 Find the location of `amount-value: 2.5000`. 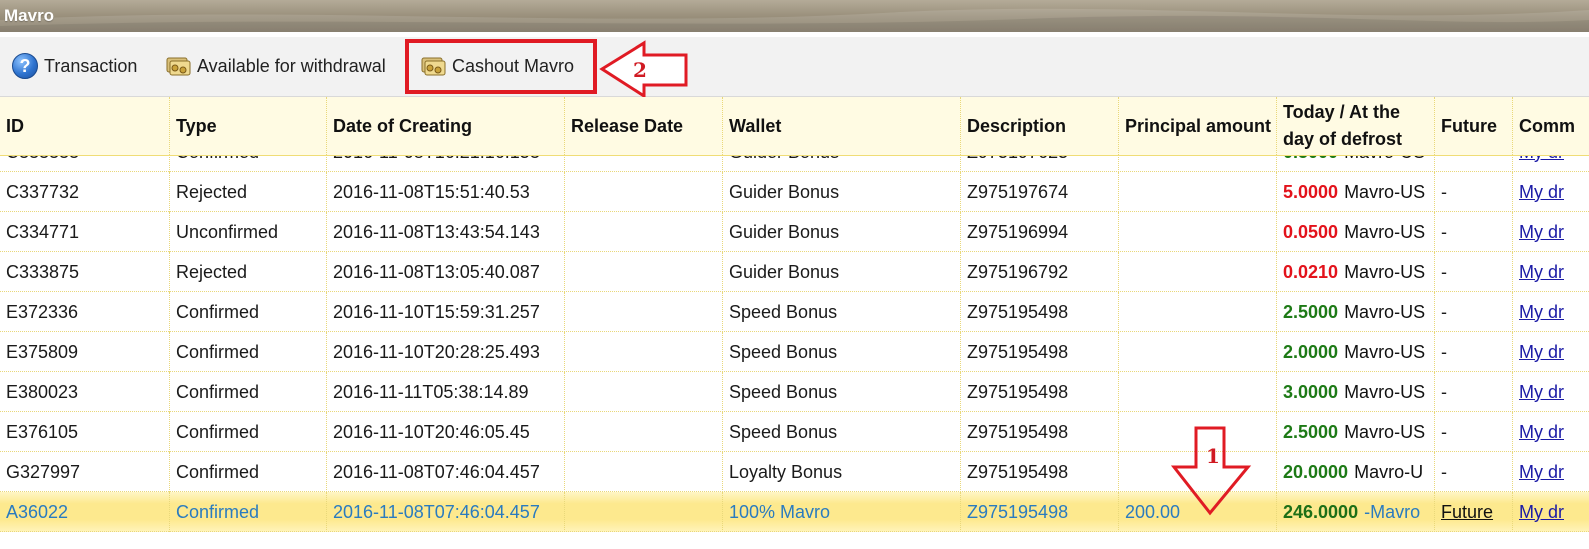

amount-value: 2.5000 is located at coordinates (1311, 311).